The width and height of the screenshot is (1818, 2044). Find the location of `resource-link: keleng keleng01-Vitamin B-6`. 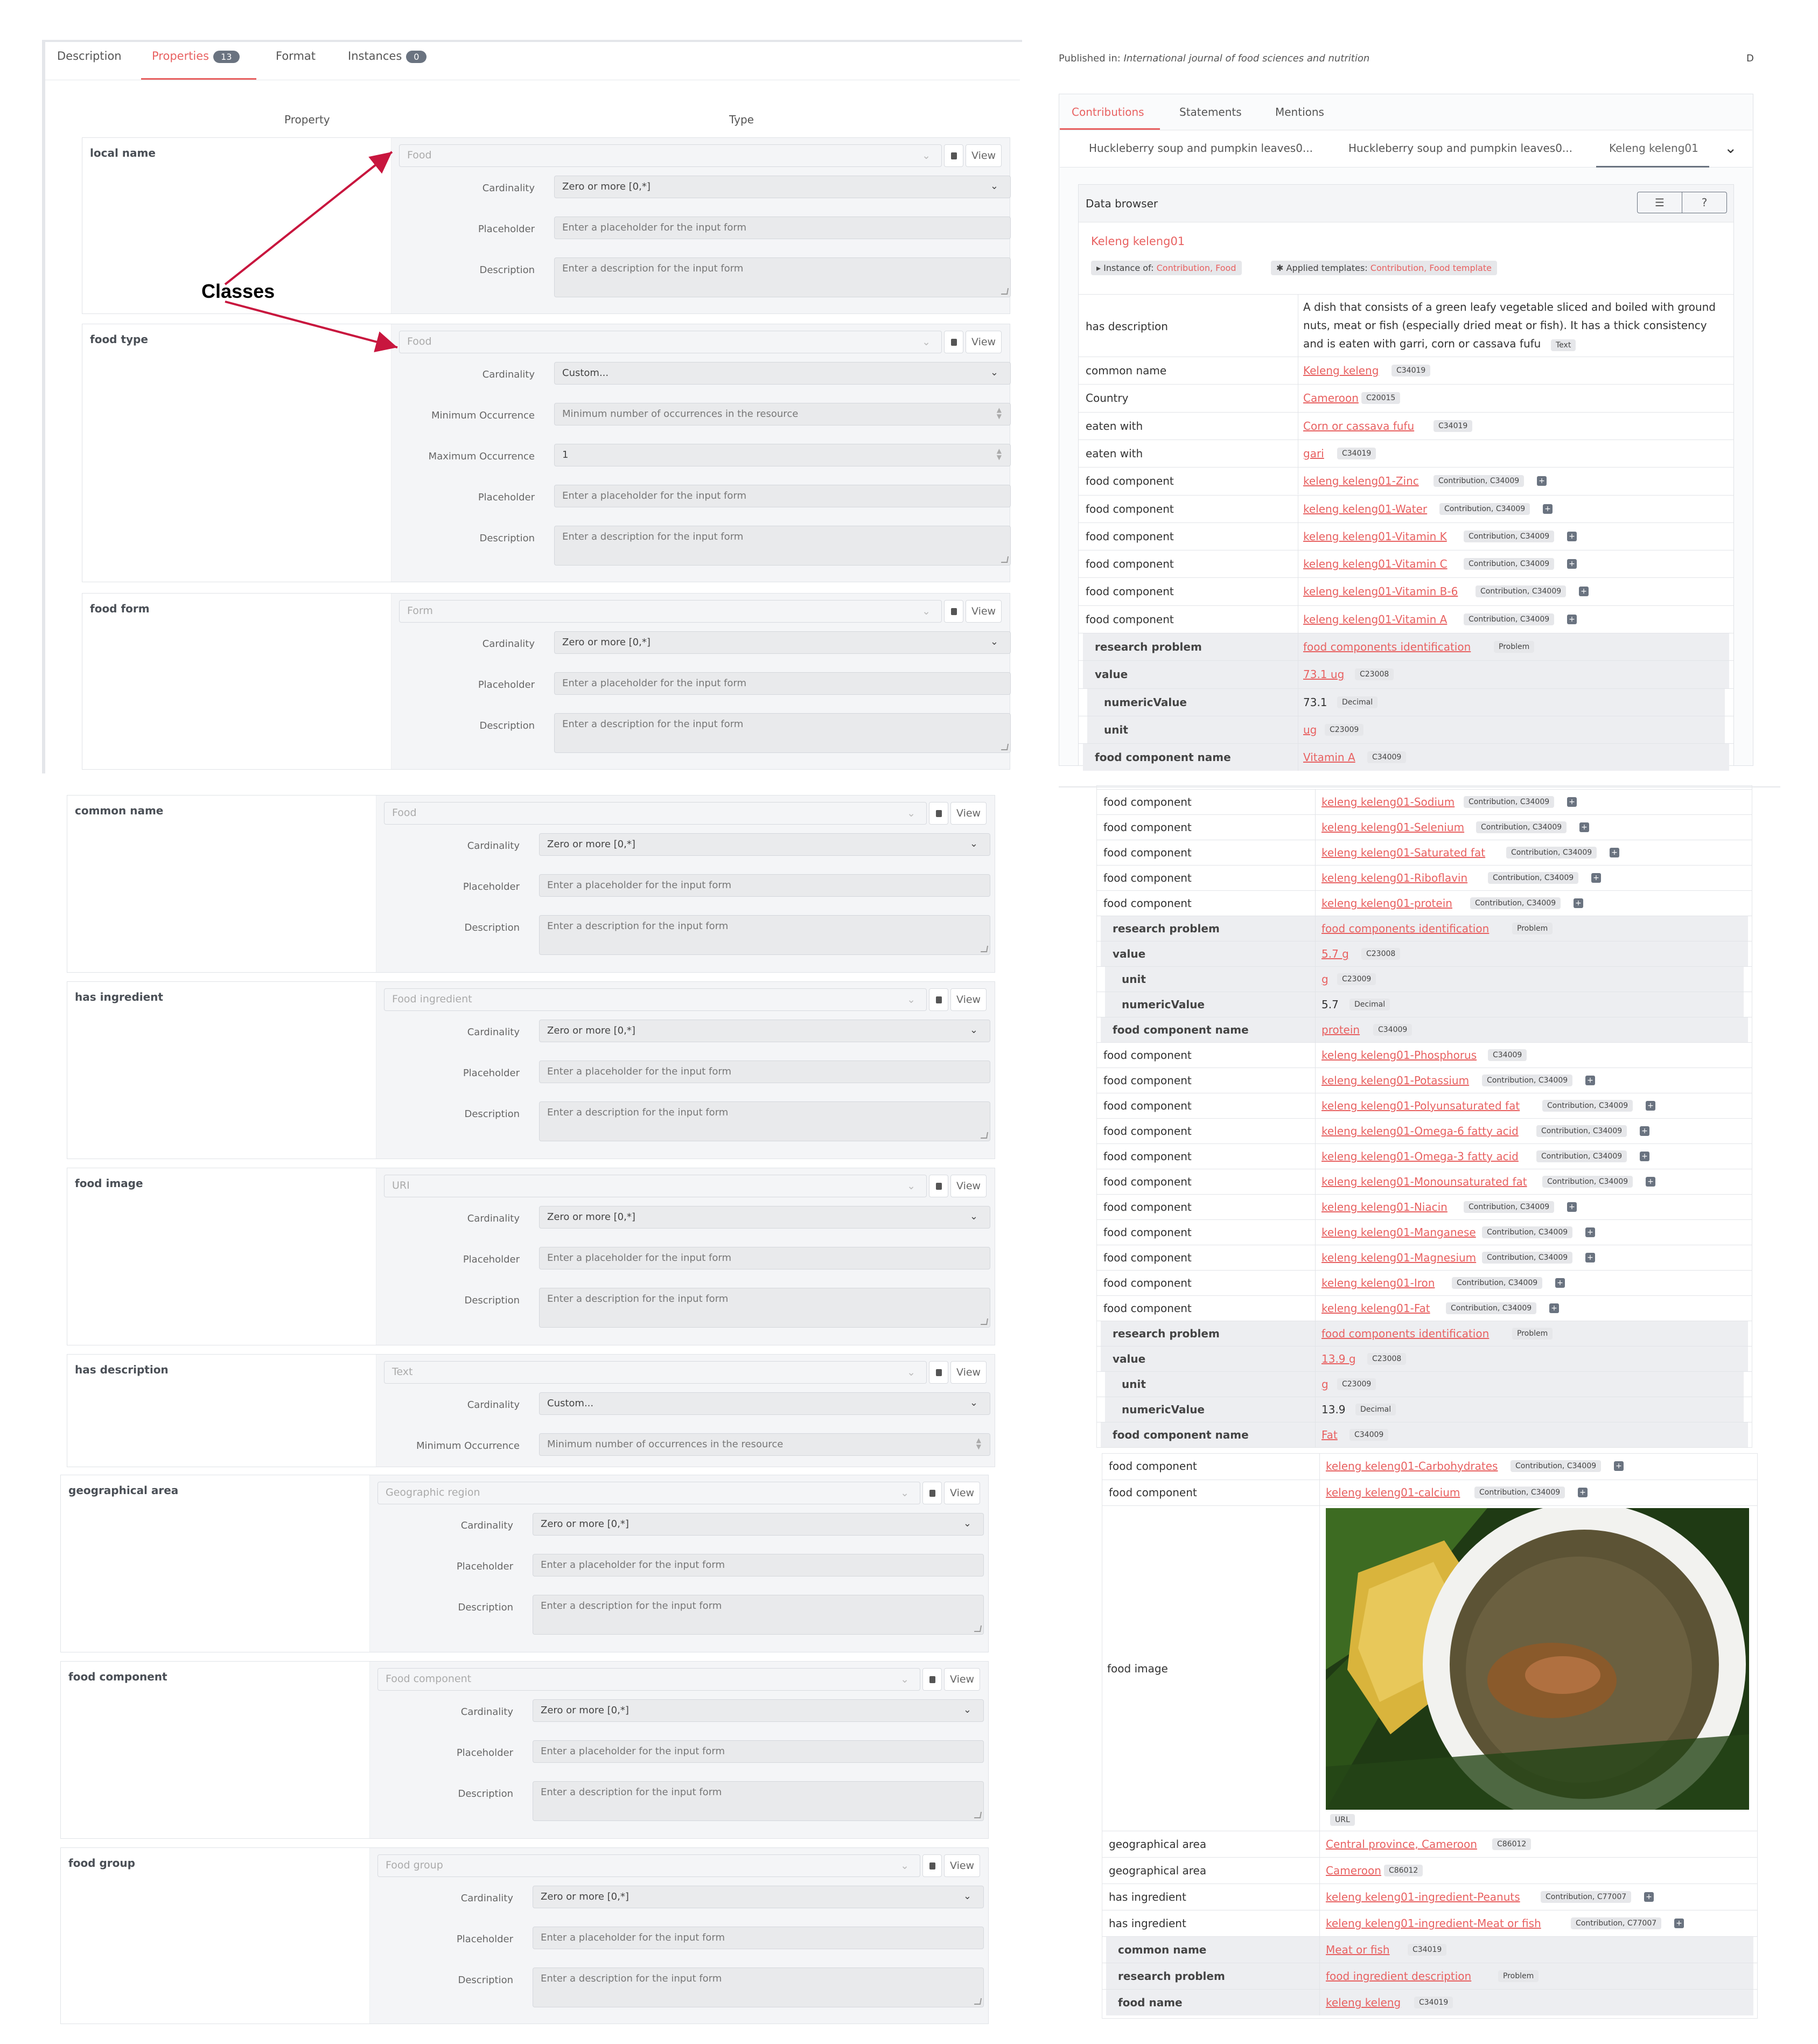

resource-link: keleng keleng01-Vitamin B-6 is located at coordinates (1380, 592).